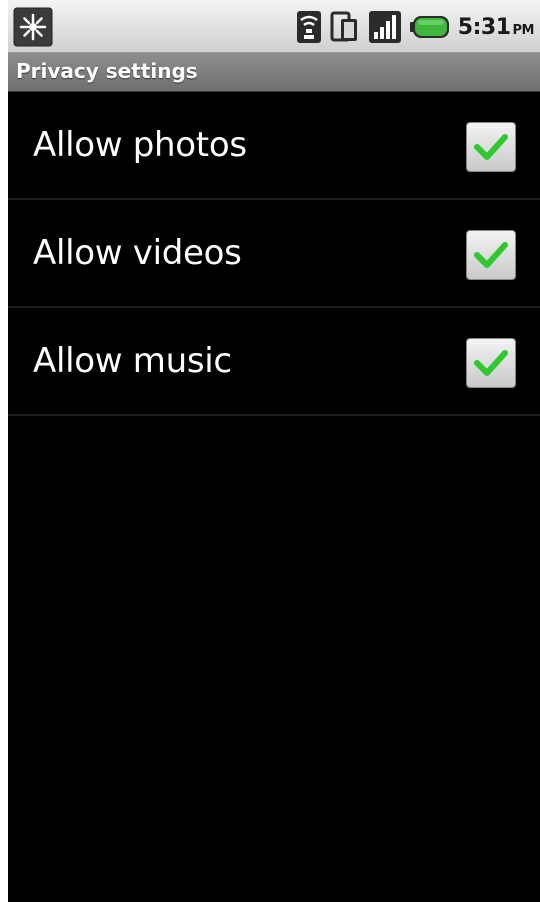 This screenshot has height=902, width=540. Describe the element at coordinates (308, 27) in the screenshot. I see `wifi-icon` at that location.